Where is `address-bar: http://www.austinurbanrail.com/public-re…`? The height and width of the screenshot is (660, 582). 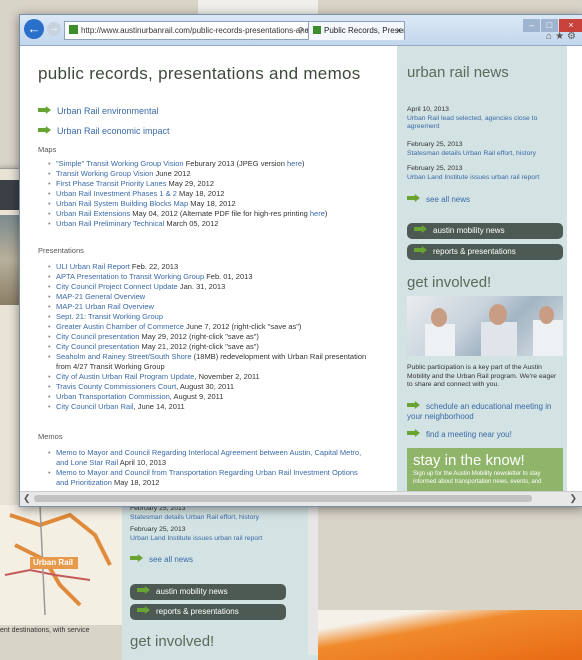
address-bar: http://www.austinurbanrail.com/public-re… is located at coordinates (193, 30).